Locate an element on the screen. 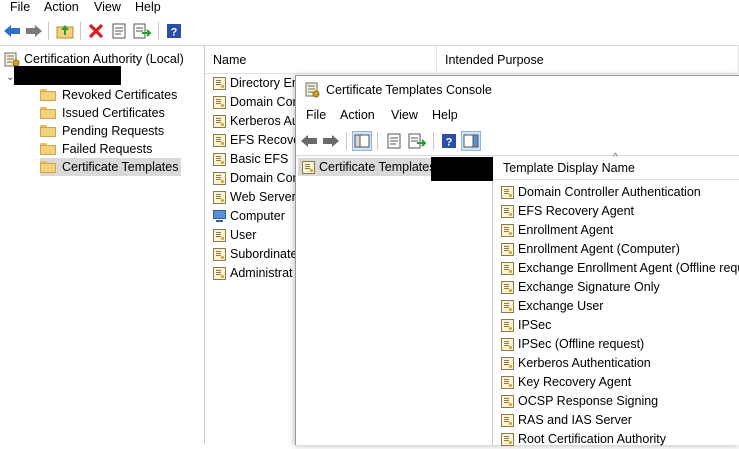 This screenshot has width=739, height=449. tree-item-pending-requests: Pending Requests is located at coordinates (102, 131).